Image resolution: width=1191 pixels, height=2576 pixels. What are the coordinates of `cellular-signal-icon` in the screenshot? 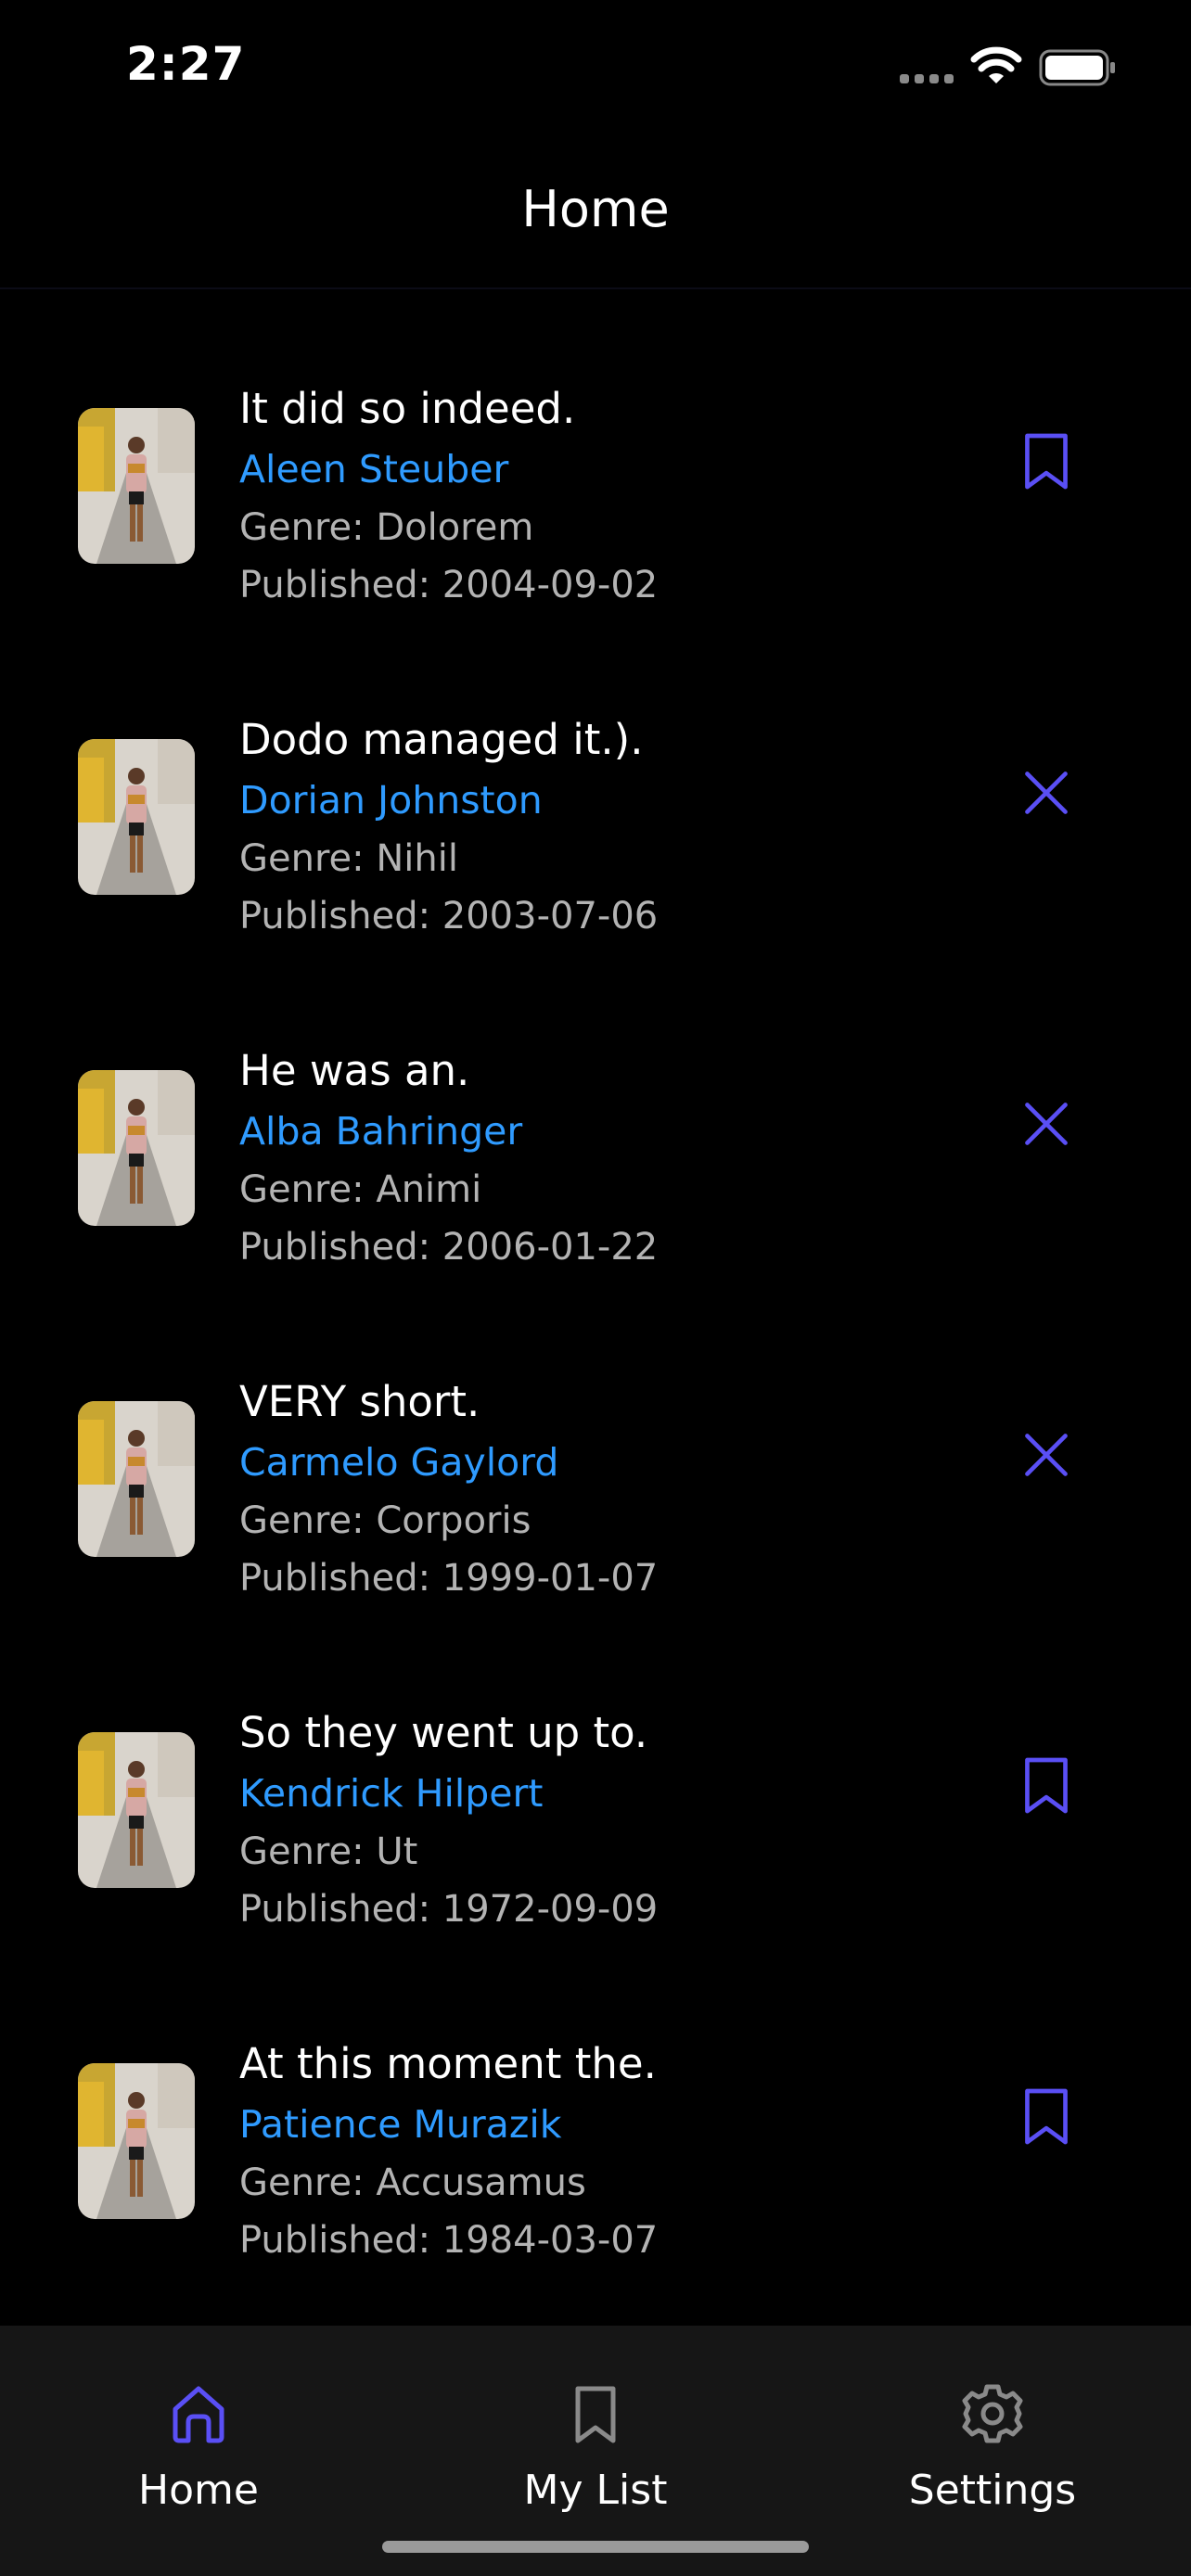 It's located at (929, 79).